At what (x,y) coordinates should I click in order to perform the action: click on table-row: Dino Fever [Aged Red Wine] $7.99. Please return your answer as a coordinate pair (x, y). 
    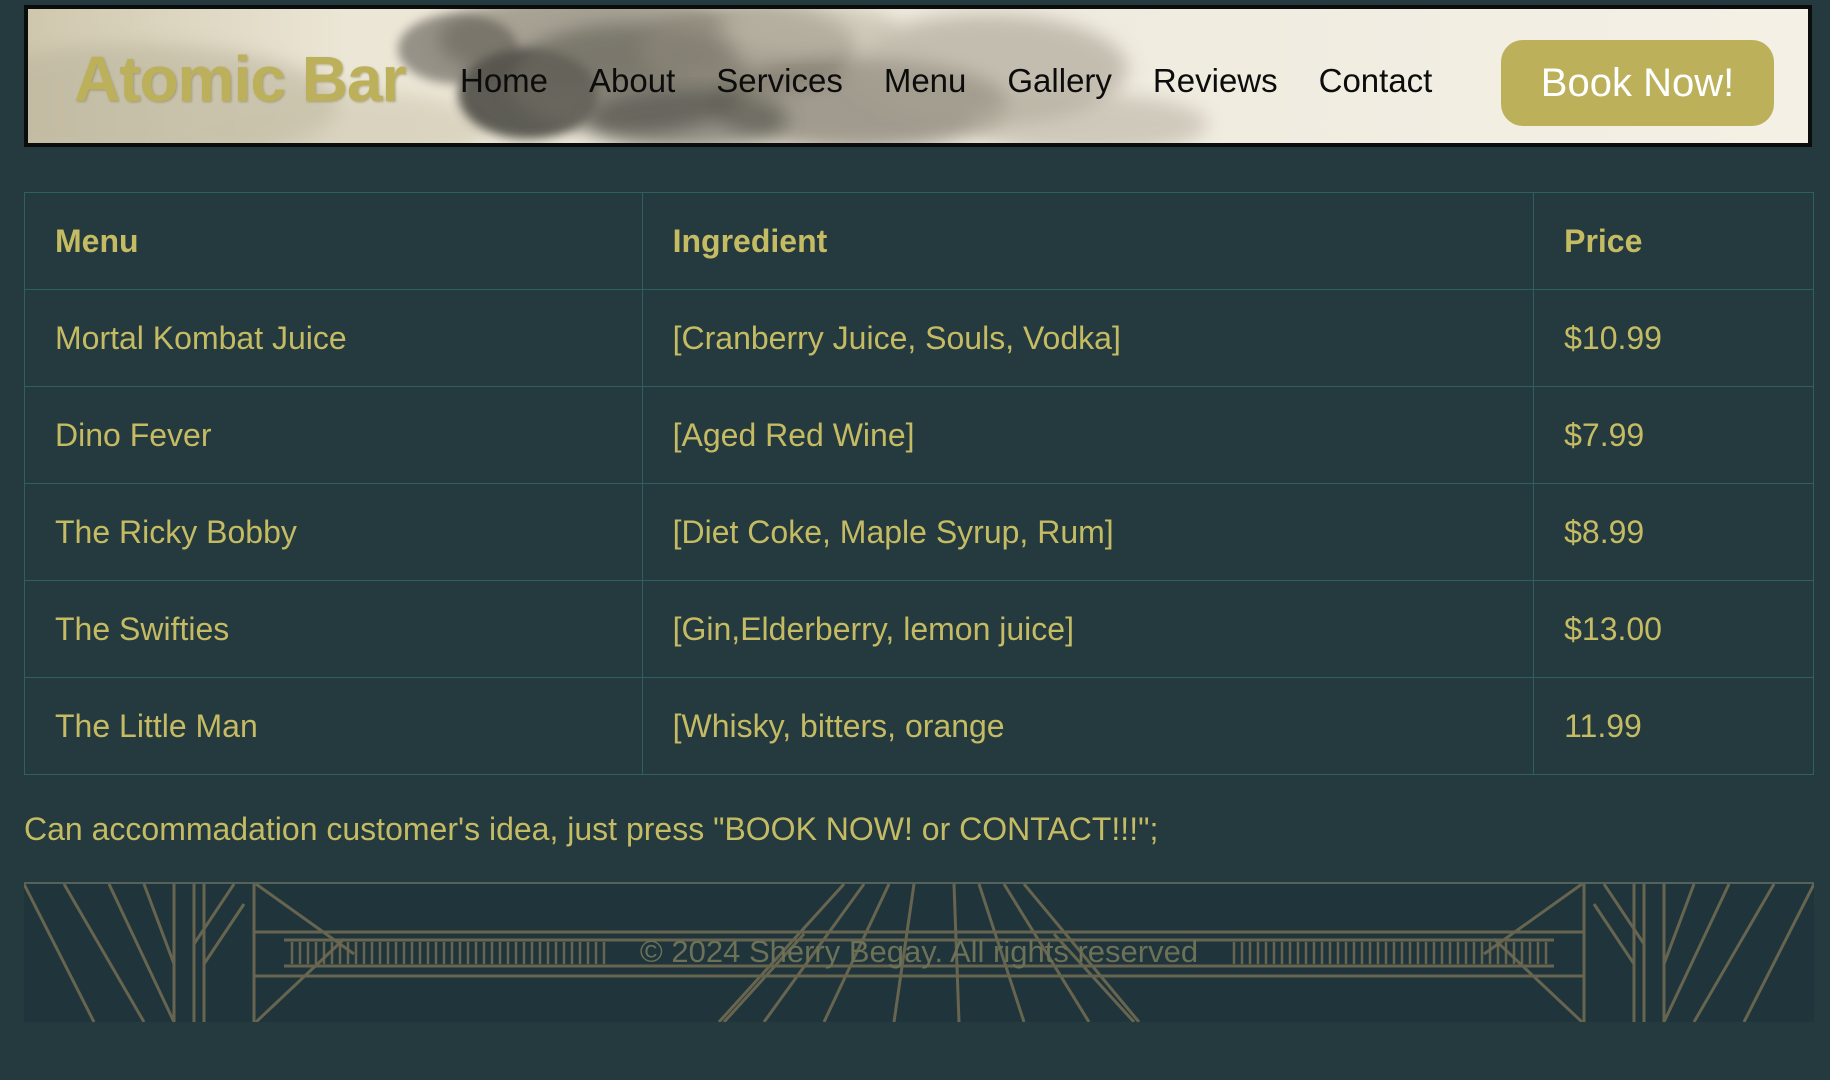
    Looking at the image, I should click on (919, 435).